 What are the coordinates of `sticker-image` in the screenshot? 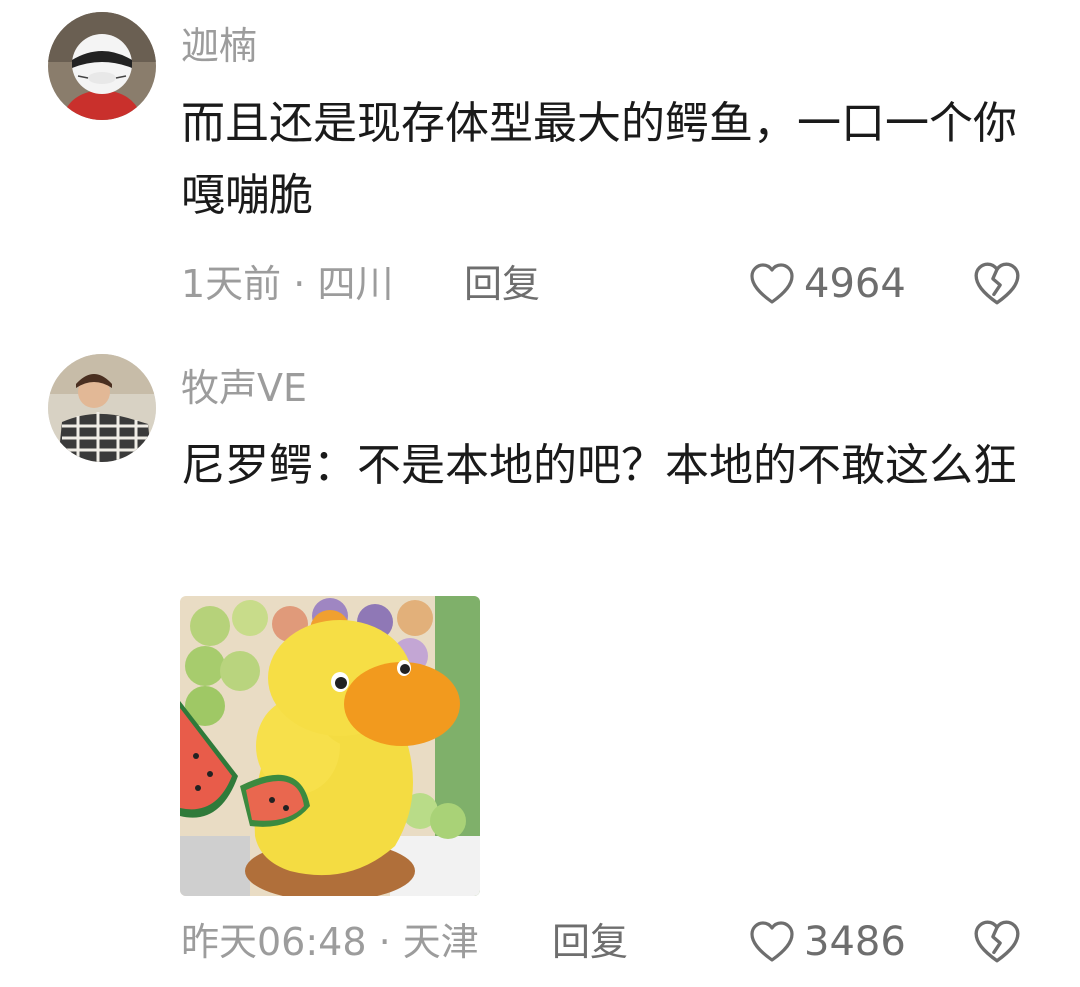 It's located at (330, 746).